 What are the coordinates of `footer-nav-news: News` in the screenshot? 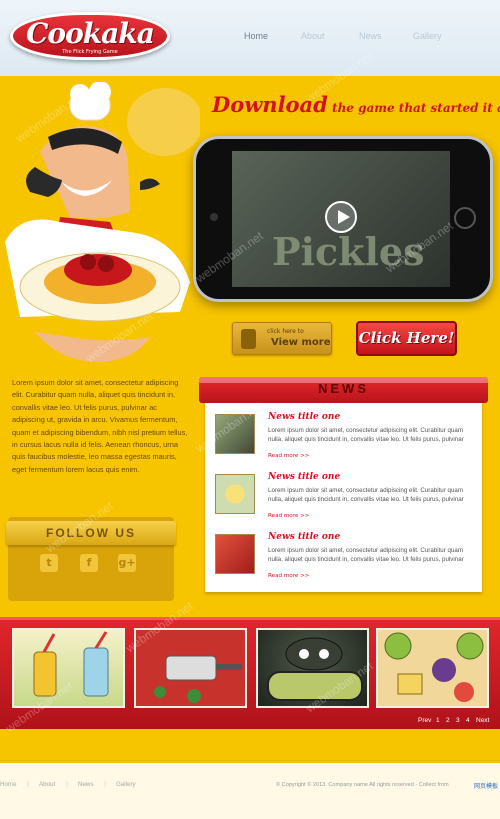 It's located at (85, 784).